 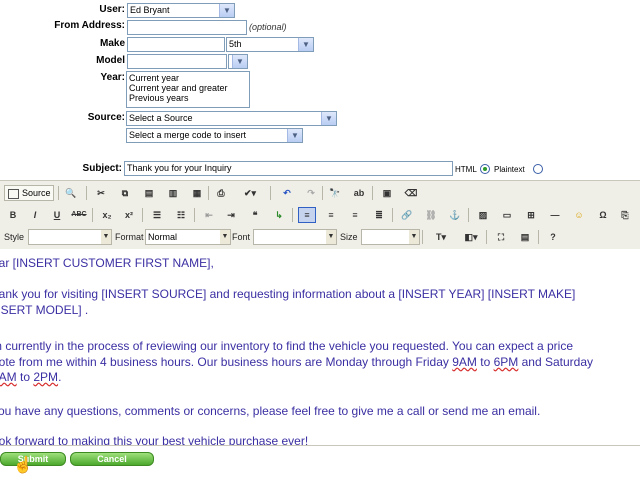 What do you see at coordinates (407, 215) in the screenshot?
I see `link-icon: 🔗` at bounding box center [407, 215].